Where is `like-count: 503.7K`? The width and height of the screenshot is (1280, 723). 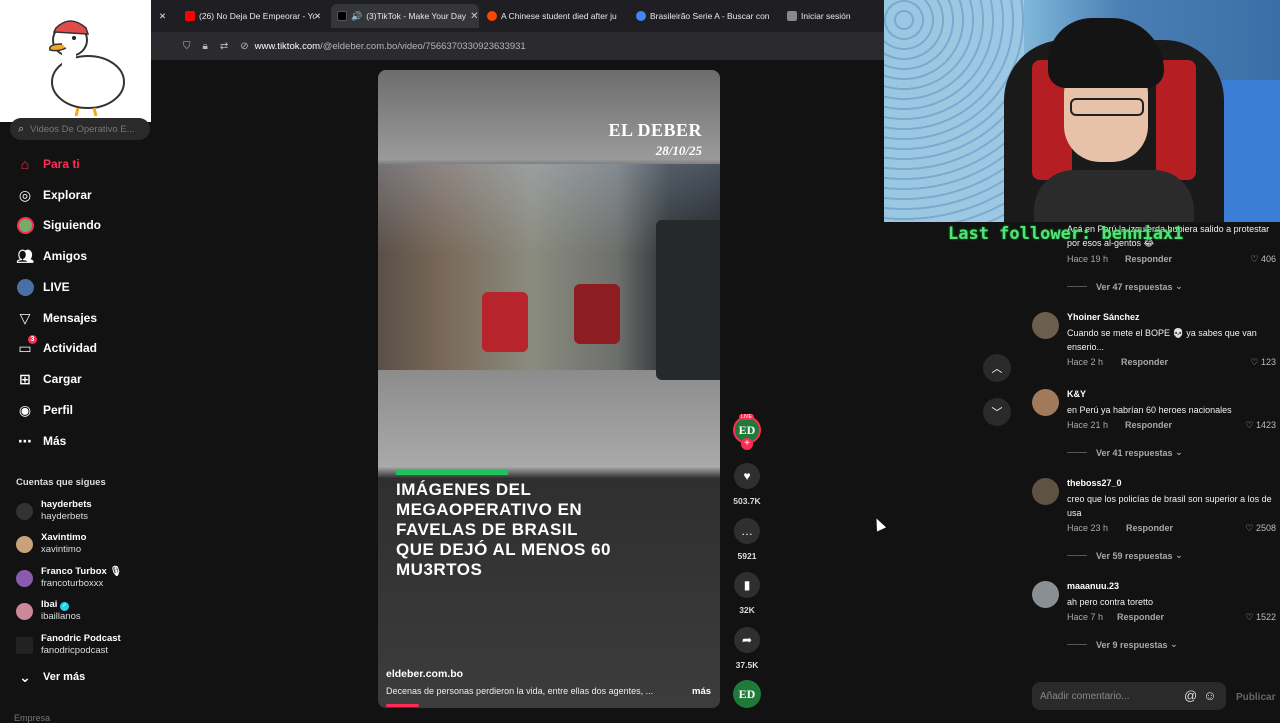 like-count: 503.7K is located at coordinates (747, 501).